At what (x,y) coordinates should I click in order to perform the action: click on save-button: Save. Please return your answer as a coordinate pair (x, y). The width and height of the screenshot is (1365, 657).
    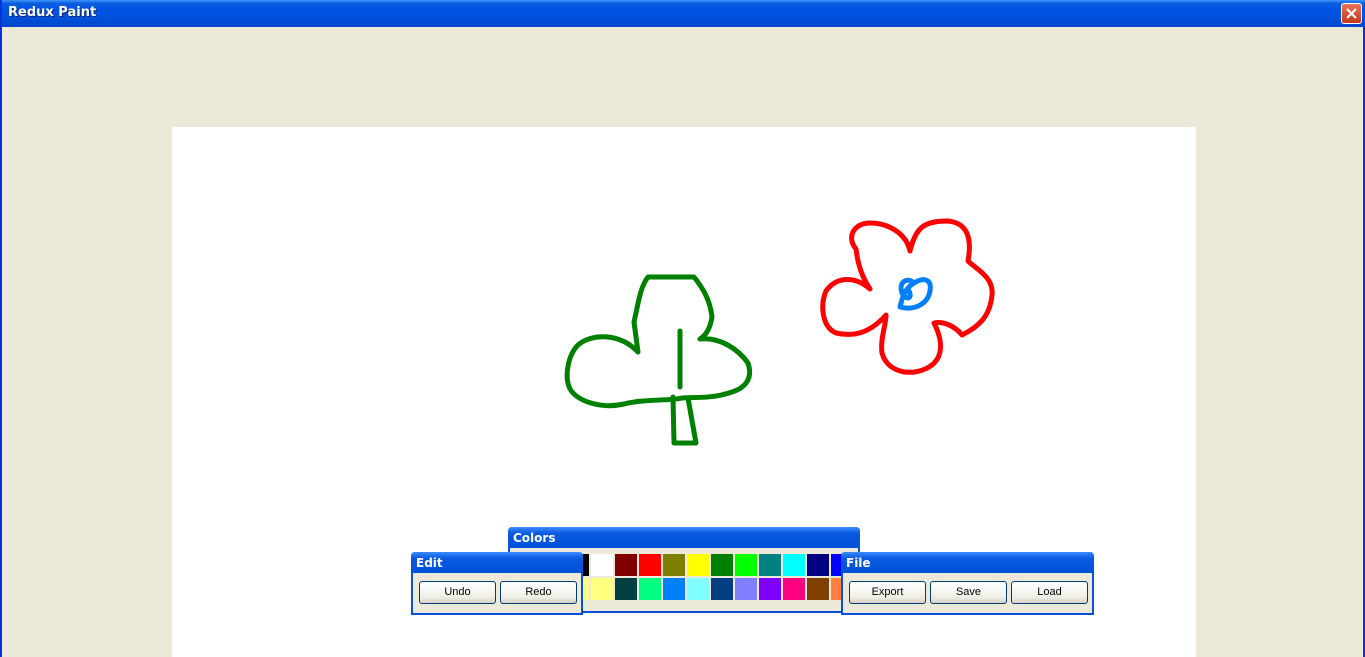
    Looking at the image, I should click on (968, 592).